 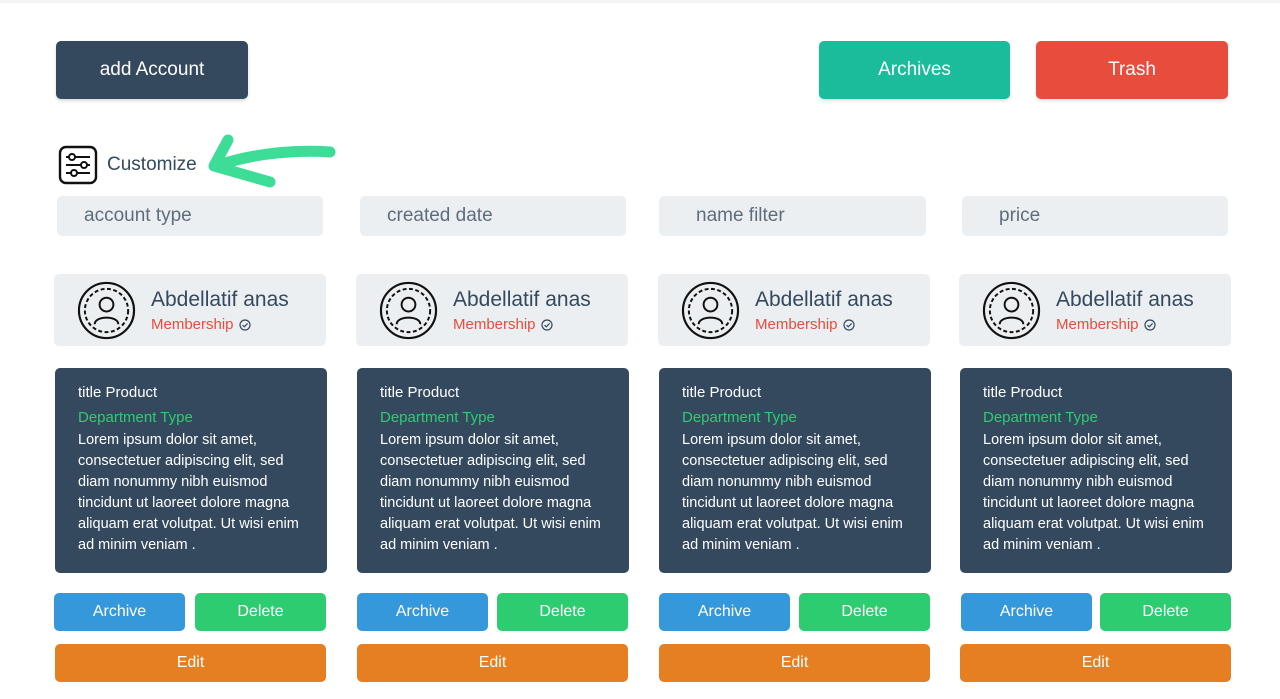 I want to click on filter-account-type: account type, so click(x=190, y=216).